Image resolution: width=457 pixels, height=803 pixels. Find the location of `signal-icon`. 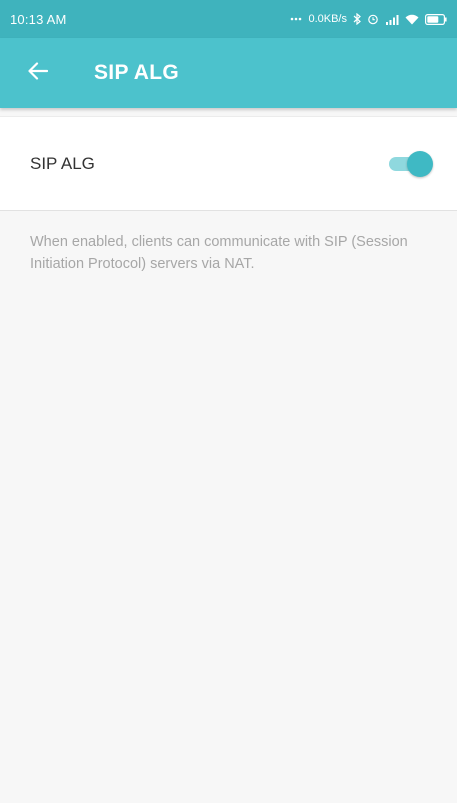

signal-icon is located at coordinates (392, 19).